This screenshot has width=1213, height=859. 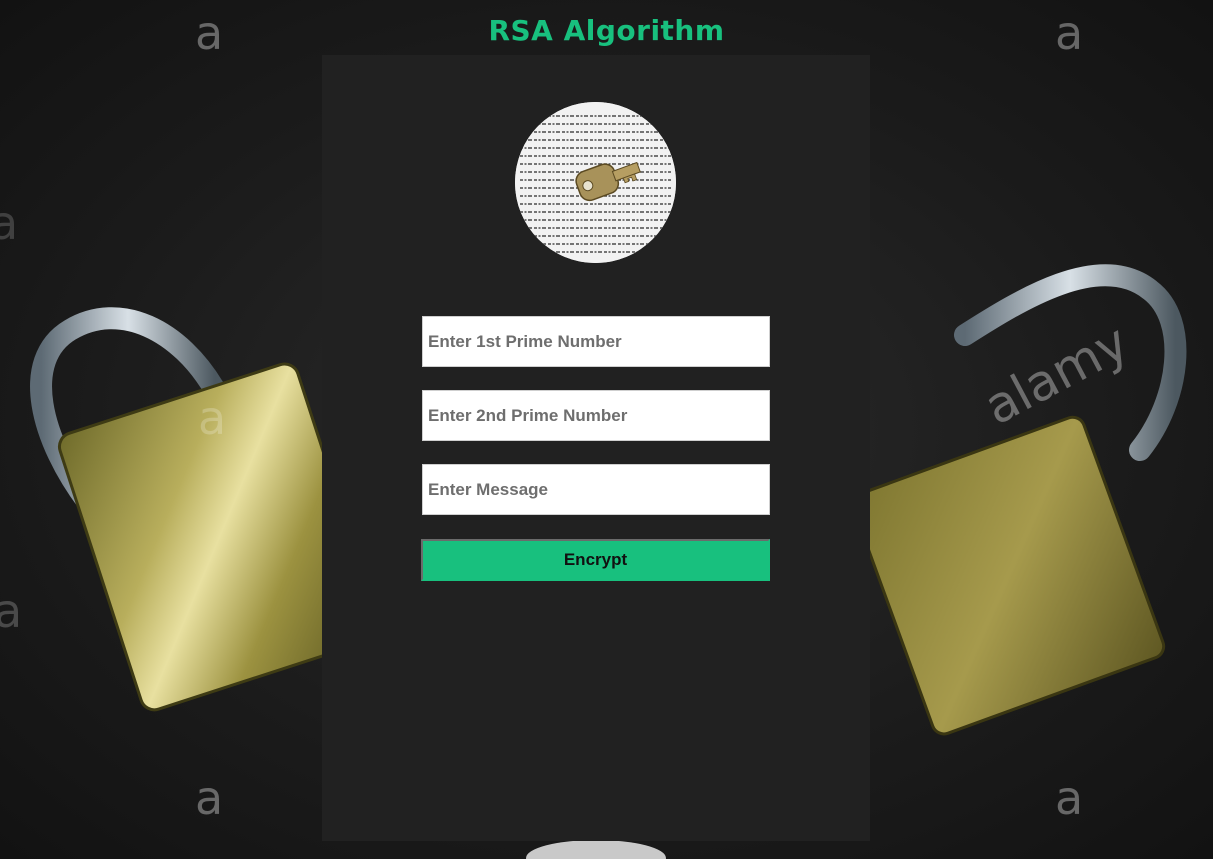 I want to click on encrypt-button: Encrypt, so click(x=595, y=560).